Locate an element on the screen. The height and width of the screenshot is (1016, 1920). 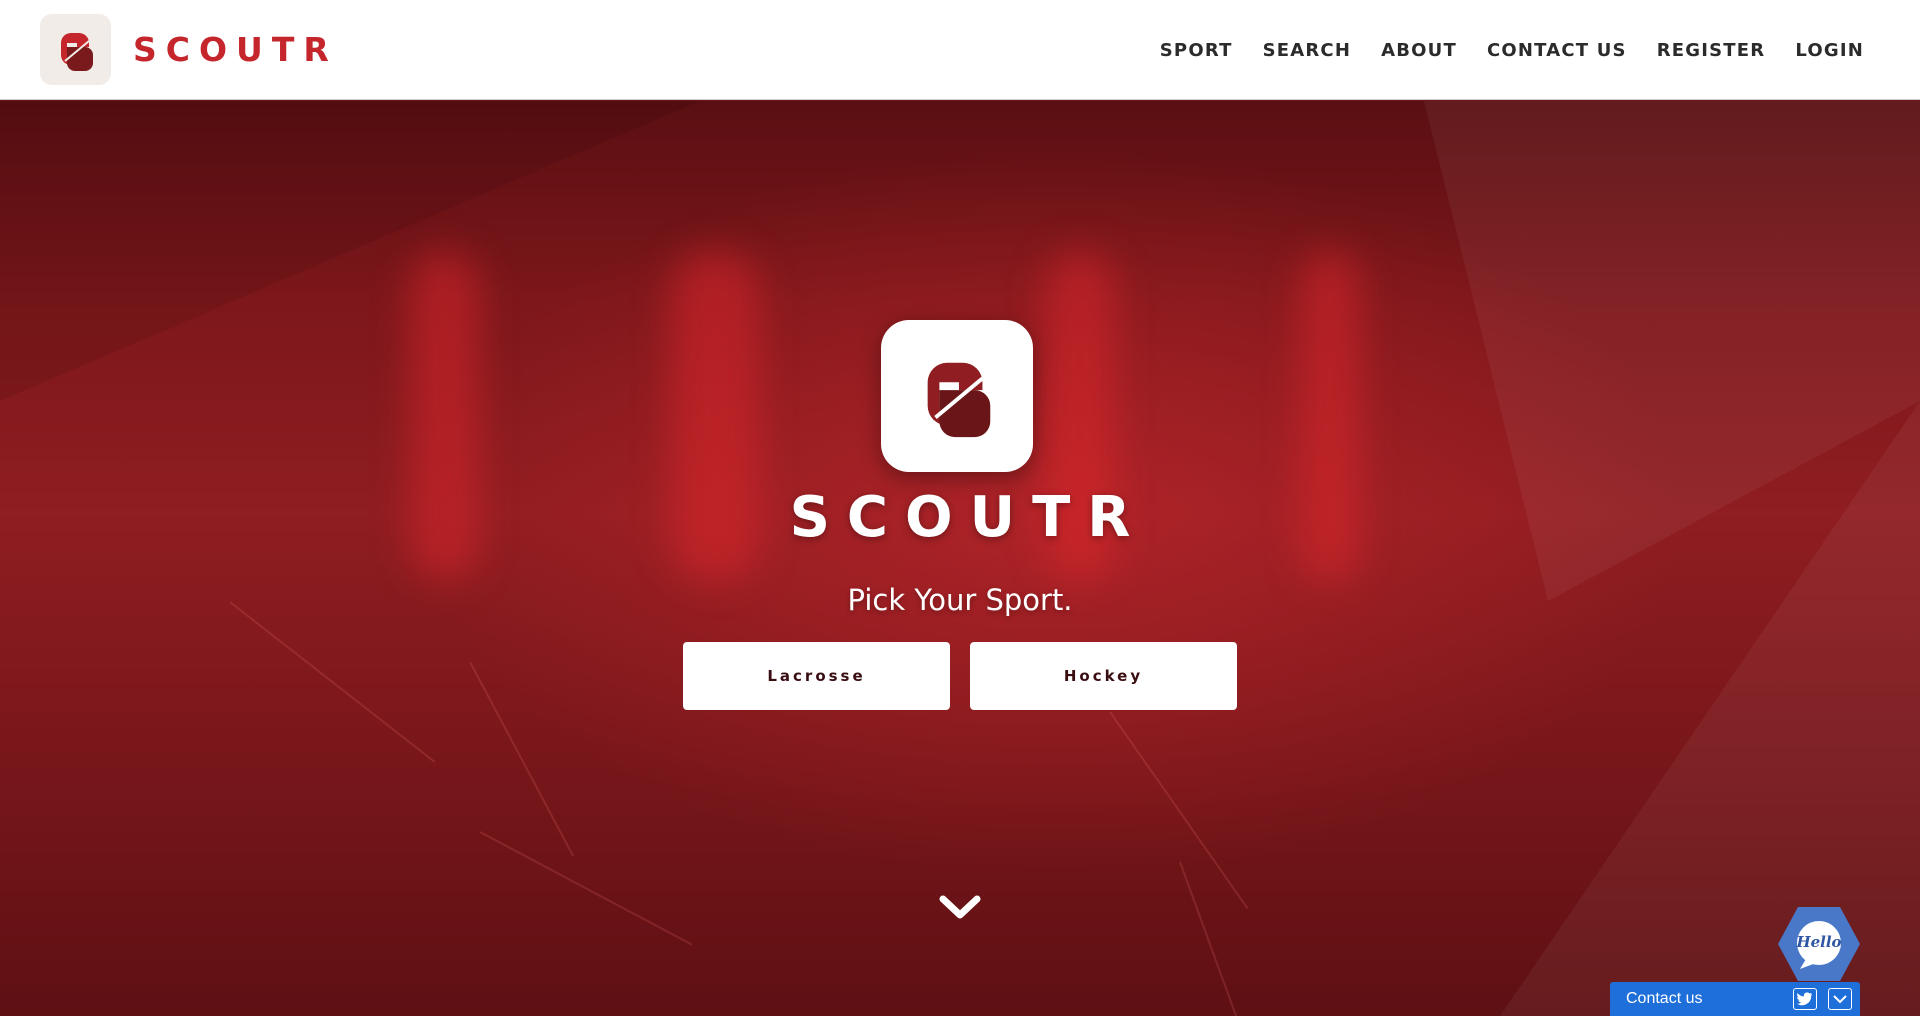
contact-us-bar: Contact us is located at coordinates (1735, 999).